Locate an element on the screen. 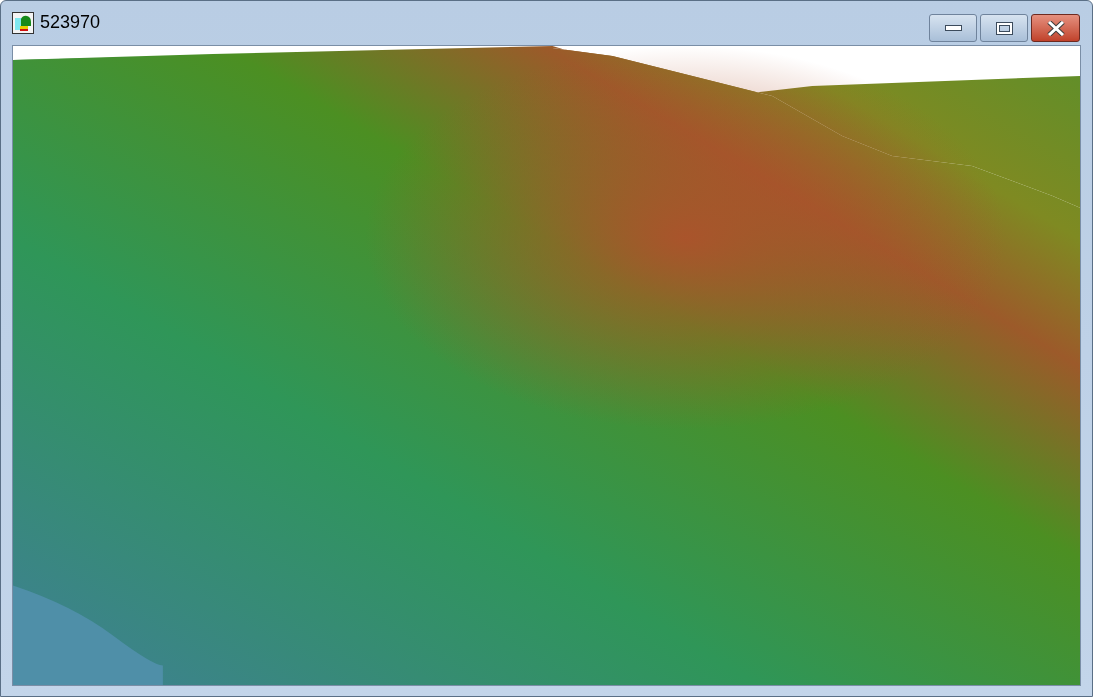 The image size is (1093, 697). close-button is located at coordinates (1055, 28).